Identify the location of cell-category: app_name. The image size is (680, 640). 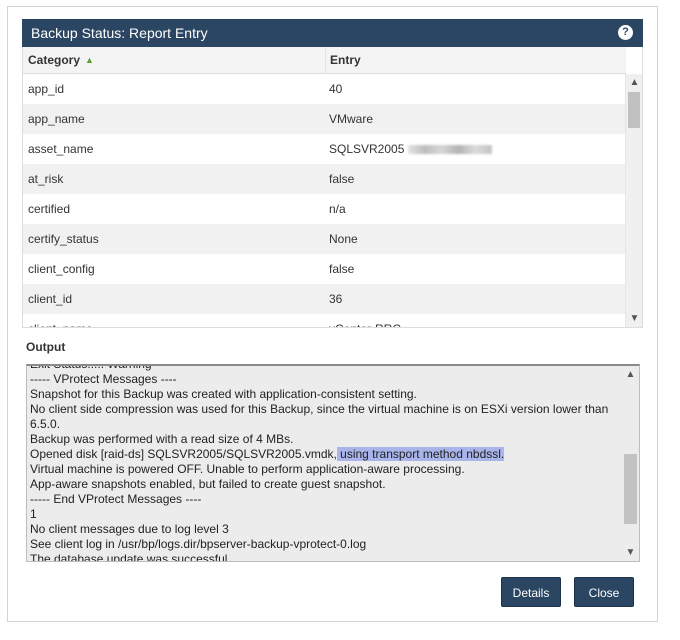
(56, 119).